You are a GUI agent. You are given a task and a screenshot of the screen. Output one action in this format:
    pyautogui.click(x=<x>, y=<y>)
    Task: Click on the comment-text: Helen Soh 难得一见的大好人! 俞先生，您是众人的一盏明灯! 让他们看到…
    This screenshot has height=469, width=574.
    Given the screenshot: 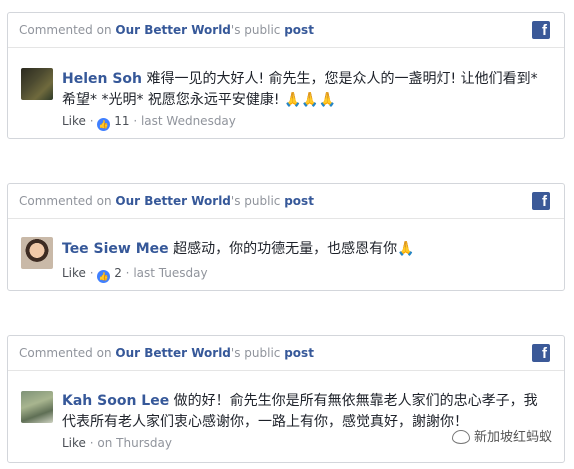 What is the action you would take?
    pyautogui.click(x=306, y=90)
    